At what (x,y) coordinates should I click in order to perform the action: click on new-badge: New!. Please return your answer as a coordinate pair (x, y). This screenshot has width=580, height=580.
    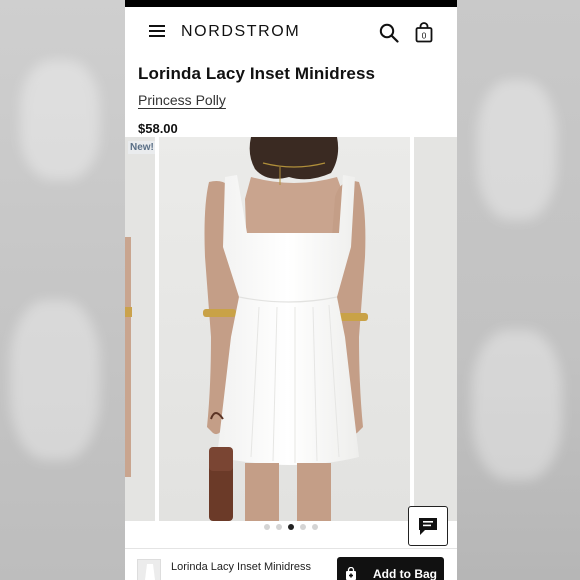
    Looking at the image, I should click on (141, 147).